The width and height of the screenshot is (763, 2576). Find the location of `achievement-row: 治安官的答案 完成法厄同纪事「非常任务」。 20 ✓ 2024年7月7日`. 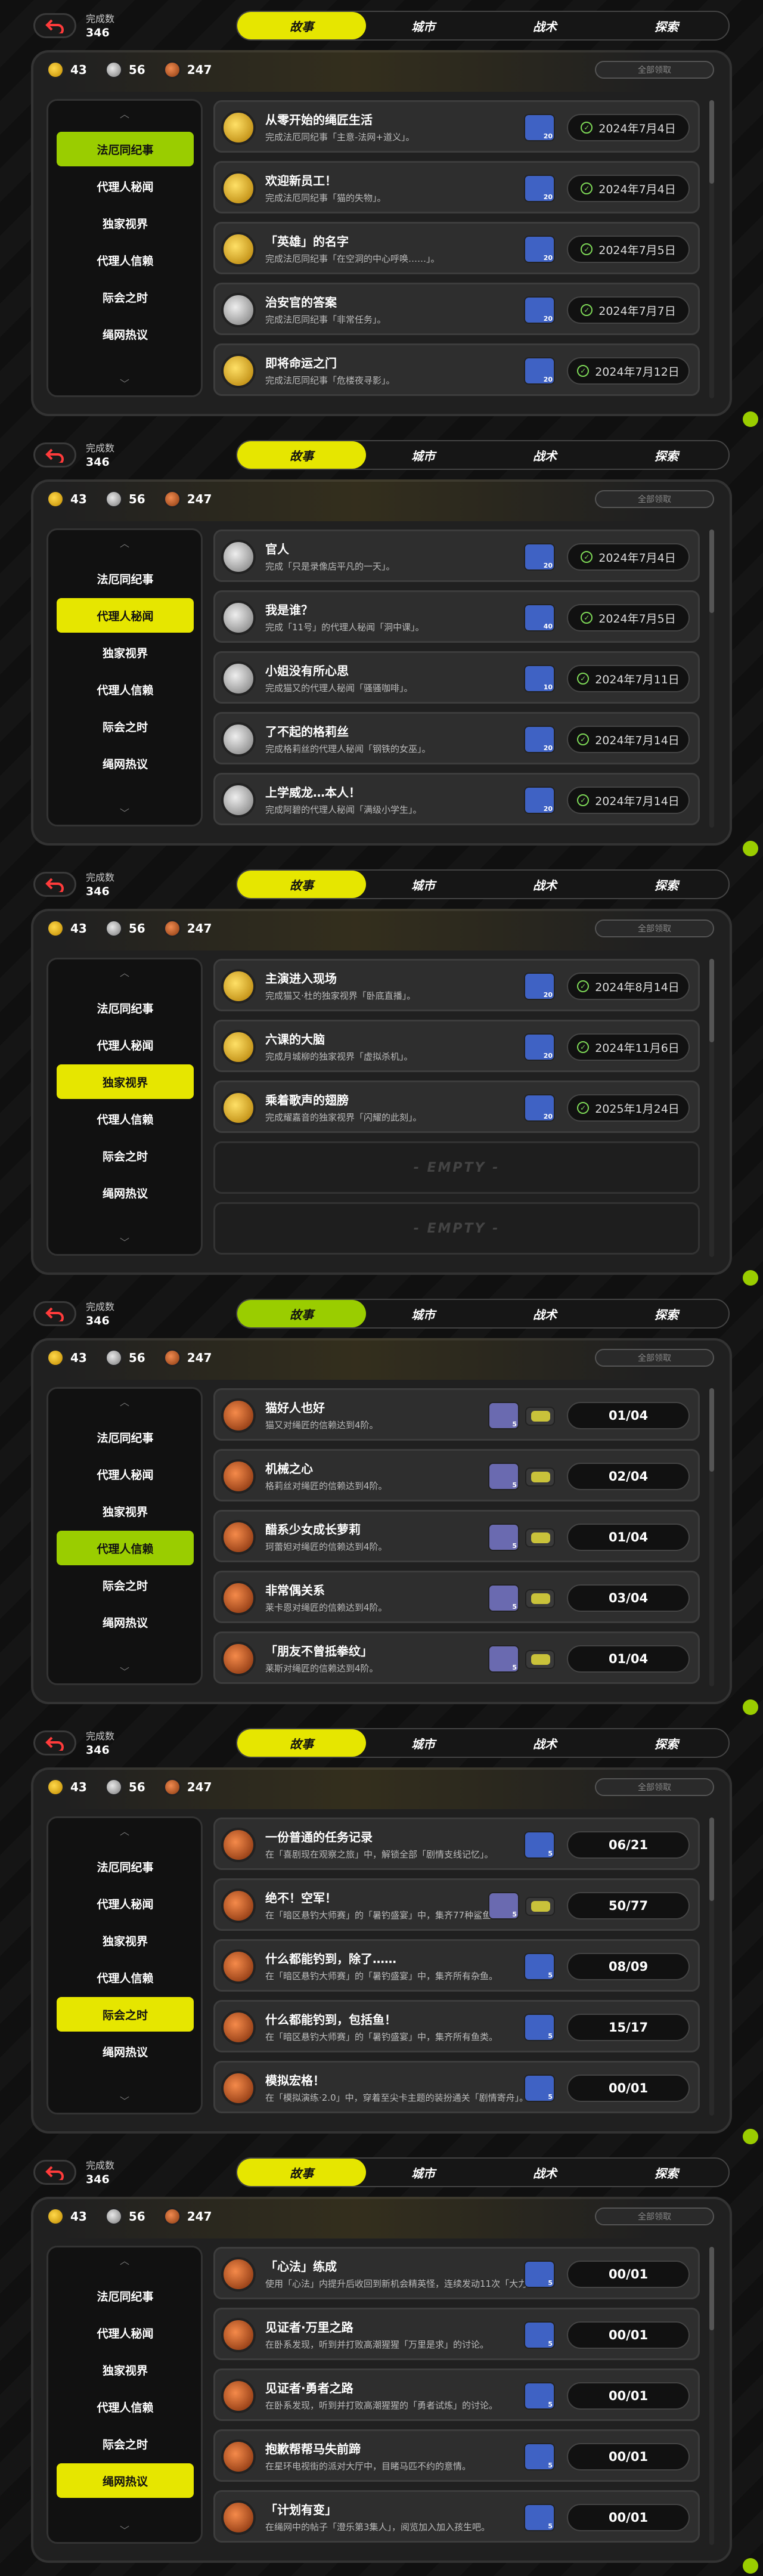

achievement-row: 治安官的答案 完成法厄同纪事「非常任务」。 20 ✓ 2024年7月7日 is located at coordinates (456, 309).